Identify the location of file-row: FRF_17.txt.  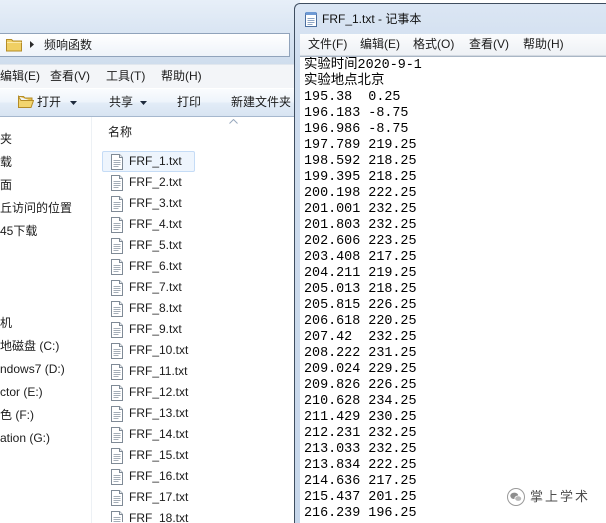
(148, 497).